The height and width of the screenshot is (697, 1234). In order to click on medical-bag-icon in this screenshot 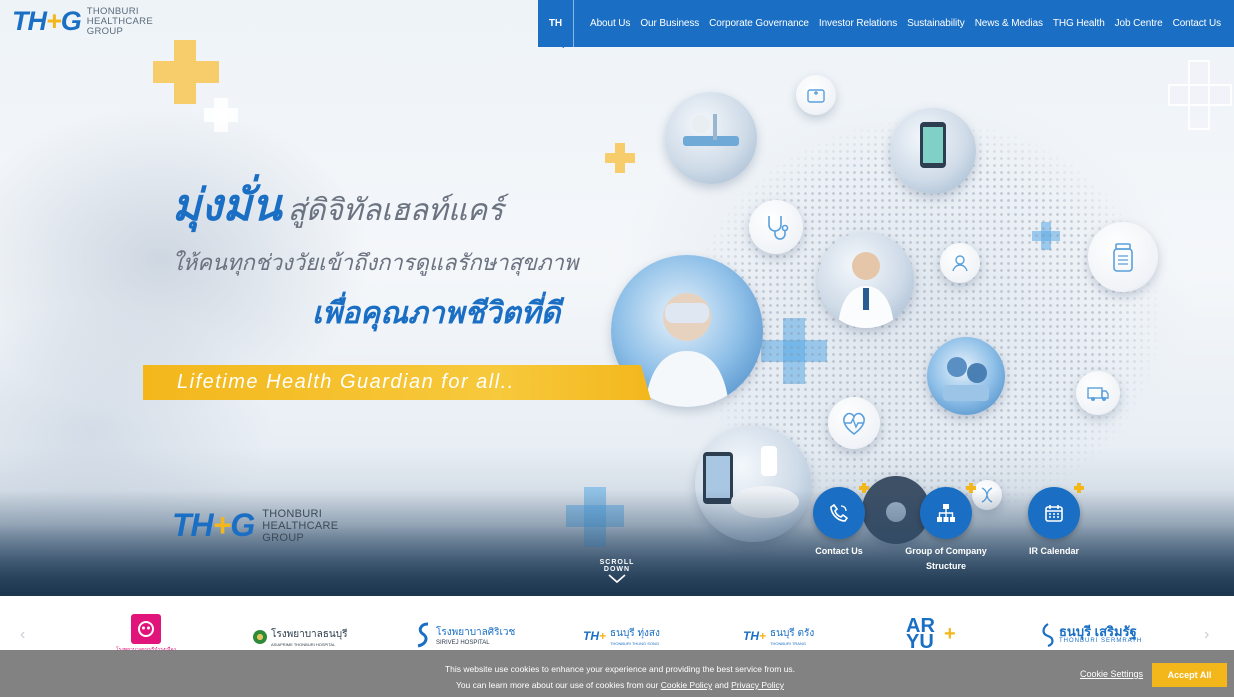, I will do `click(816, 96)`.